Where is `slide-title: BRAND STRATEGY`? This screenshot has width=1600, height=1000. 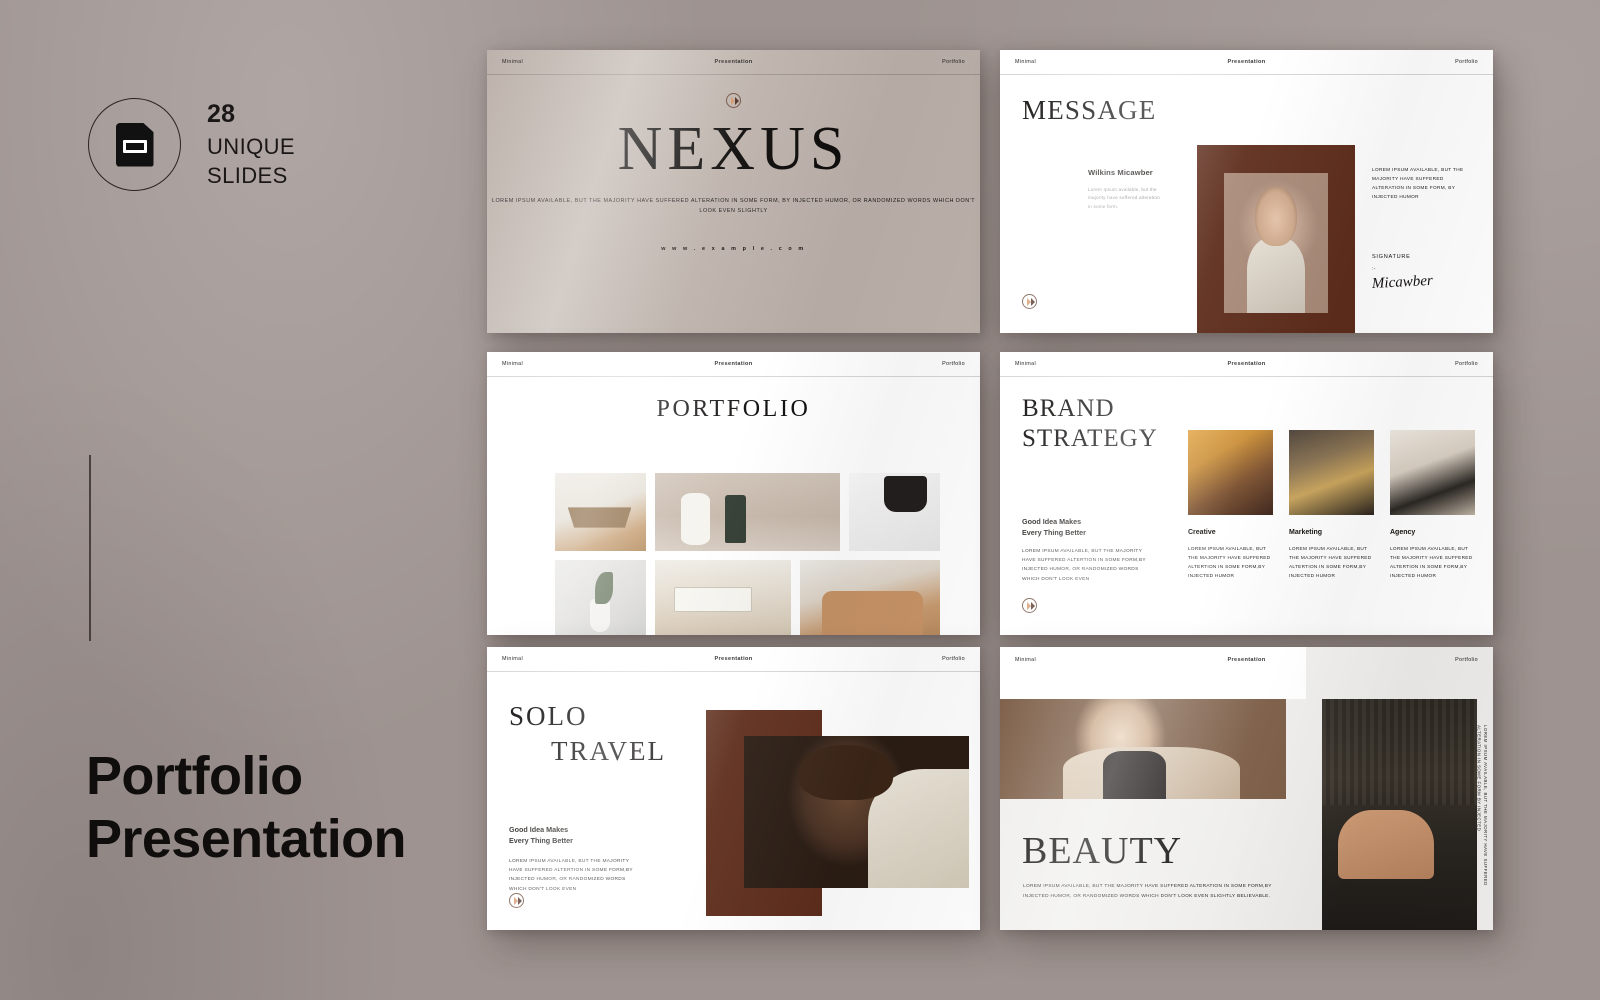 slide-title: BRAND STRATEGY is located at coordinates (1090, 423).